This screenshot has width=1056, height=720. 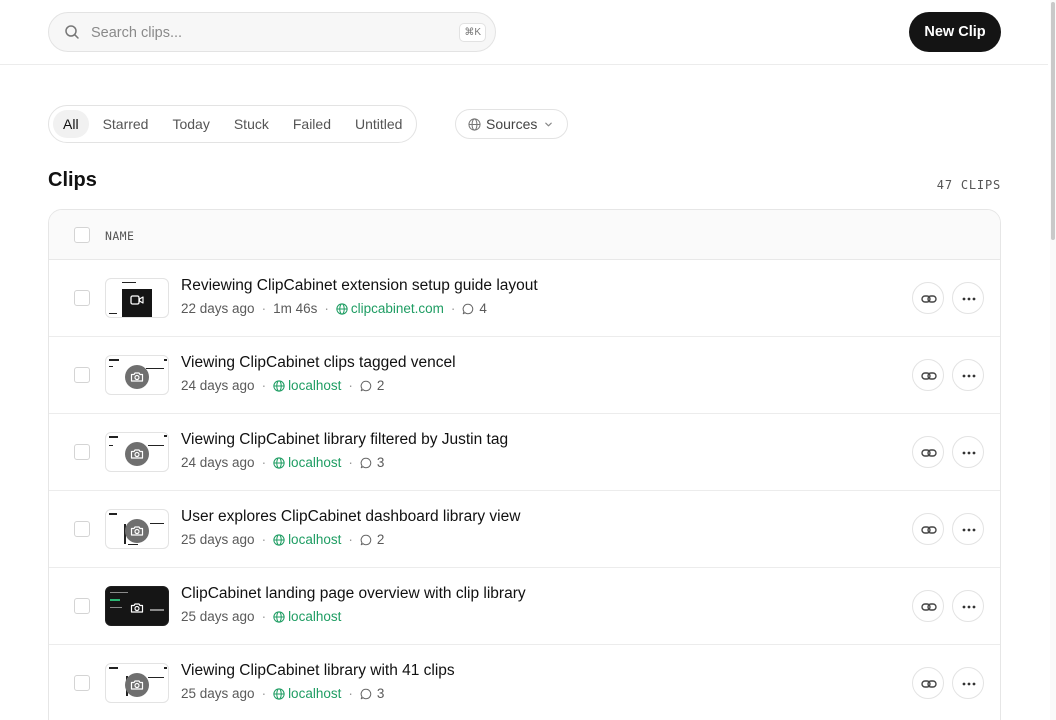 I want to click on video-icon, so click(x=137, y=303).